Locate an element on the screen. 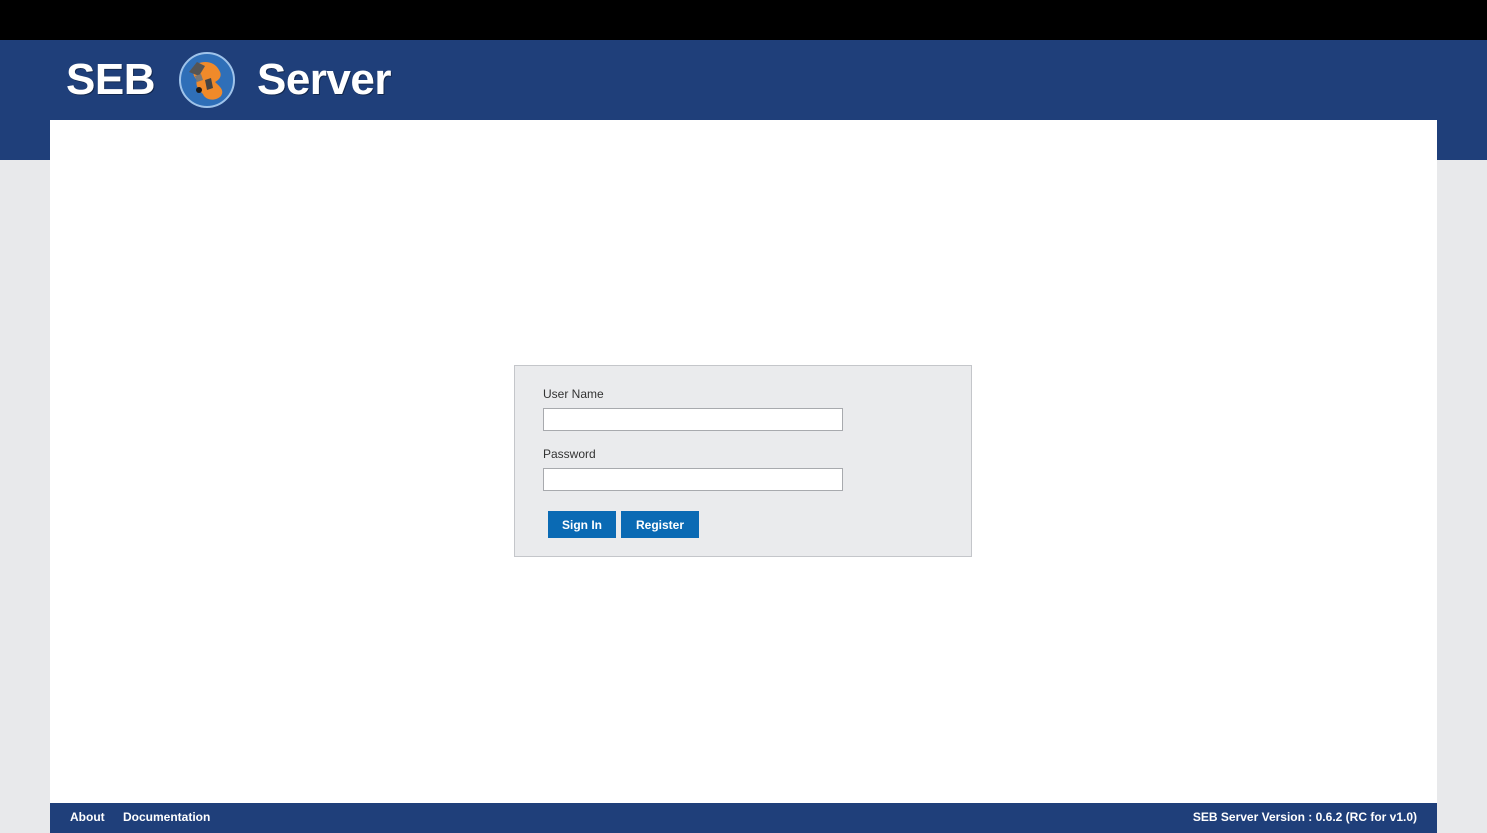 This screenshot has width=1487, height=833. login-form: User Name Password Sign In Register is located at coordinates (743, 461).